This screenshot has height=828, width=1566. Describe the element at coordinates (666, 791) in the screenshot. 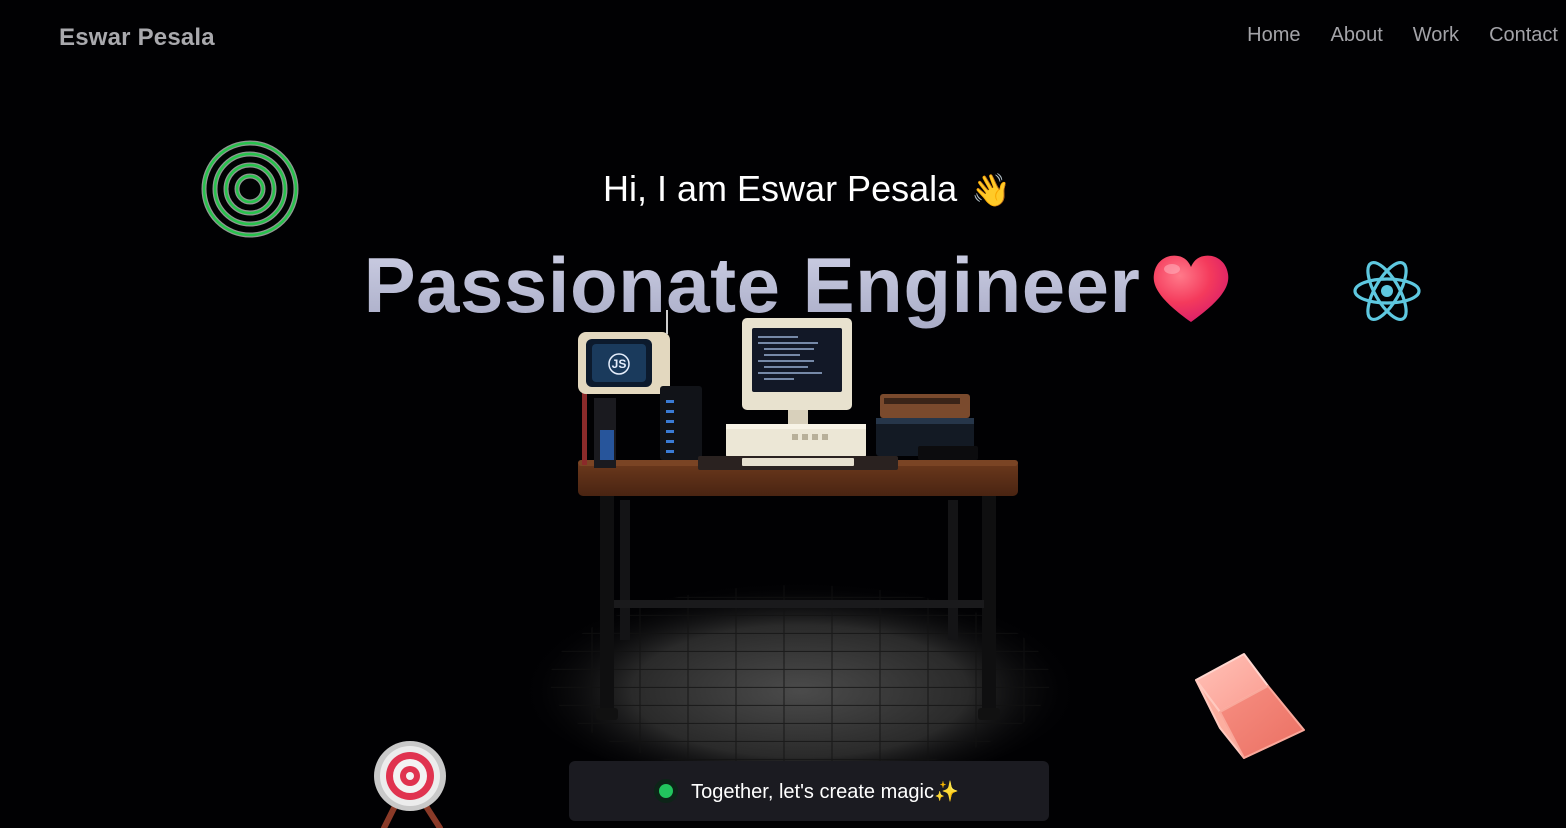

I see `status-dot` at that location.